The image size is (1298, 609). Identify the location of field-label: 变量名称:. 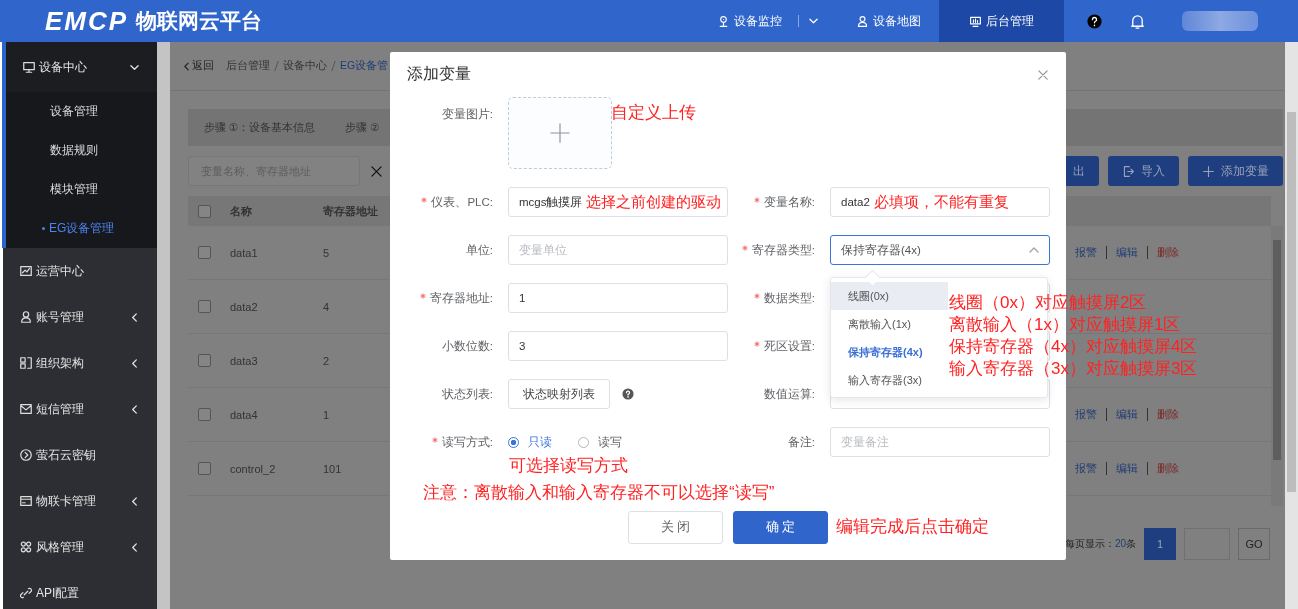
(779, 202).